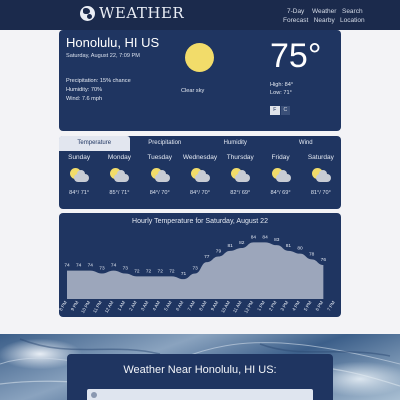  I want to click on tab-precipitation: Precipitation, so click(165, 143).